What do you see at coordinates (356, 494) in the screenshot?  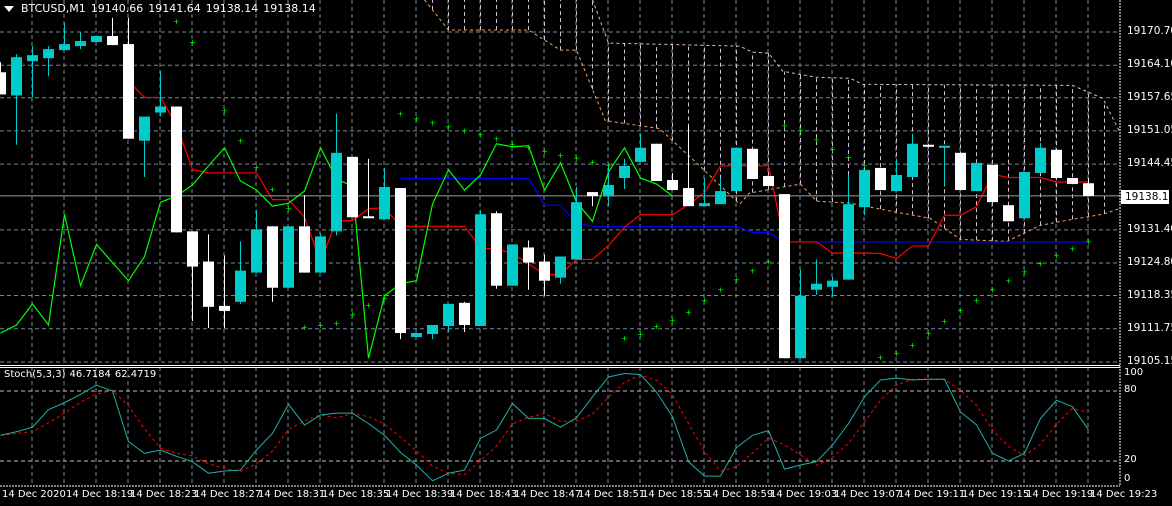 I see `time-label: 14 Dec 18:35` at bounding box center [356, 494].